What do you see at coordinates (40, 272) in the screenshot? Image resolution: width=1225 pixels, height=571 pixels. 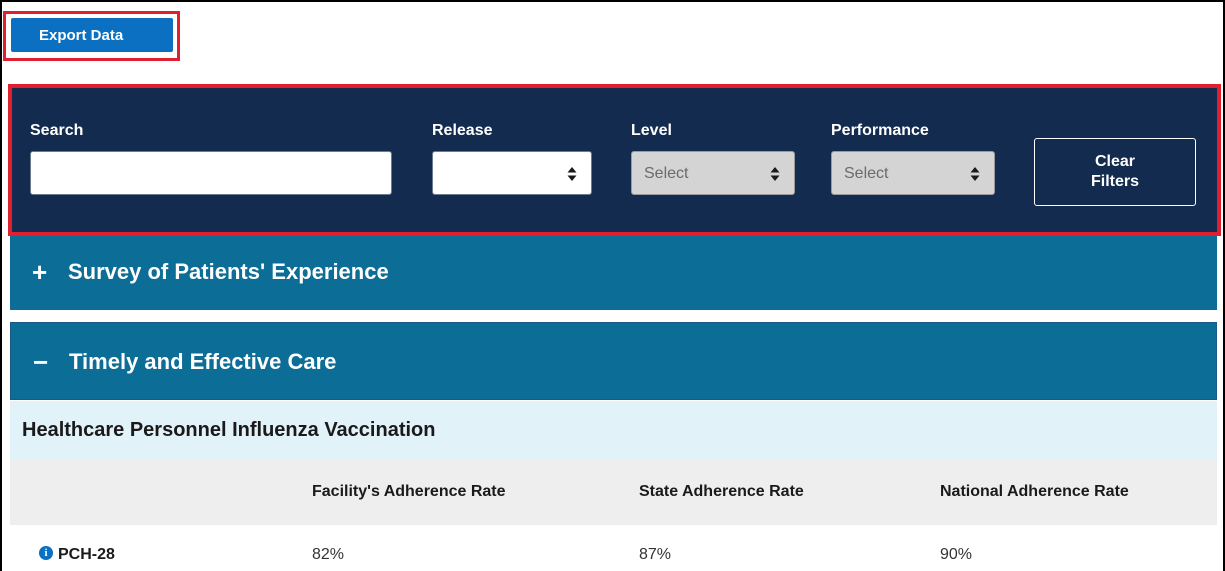 I see `expand-plus-icon: +` at bounding box center [40, 272].